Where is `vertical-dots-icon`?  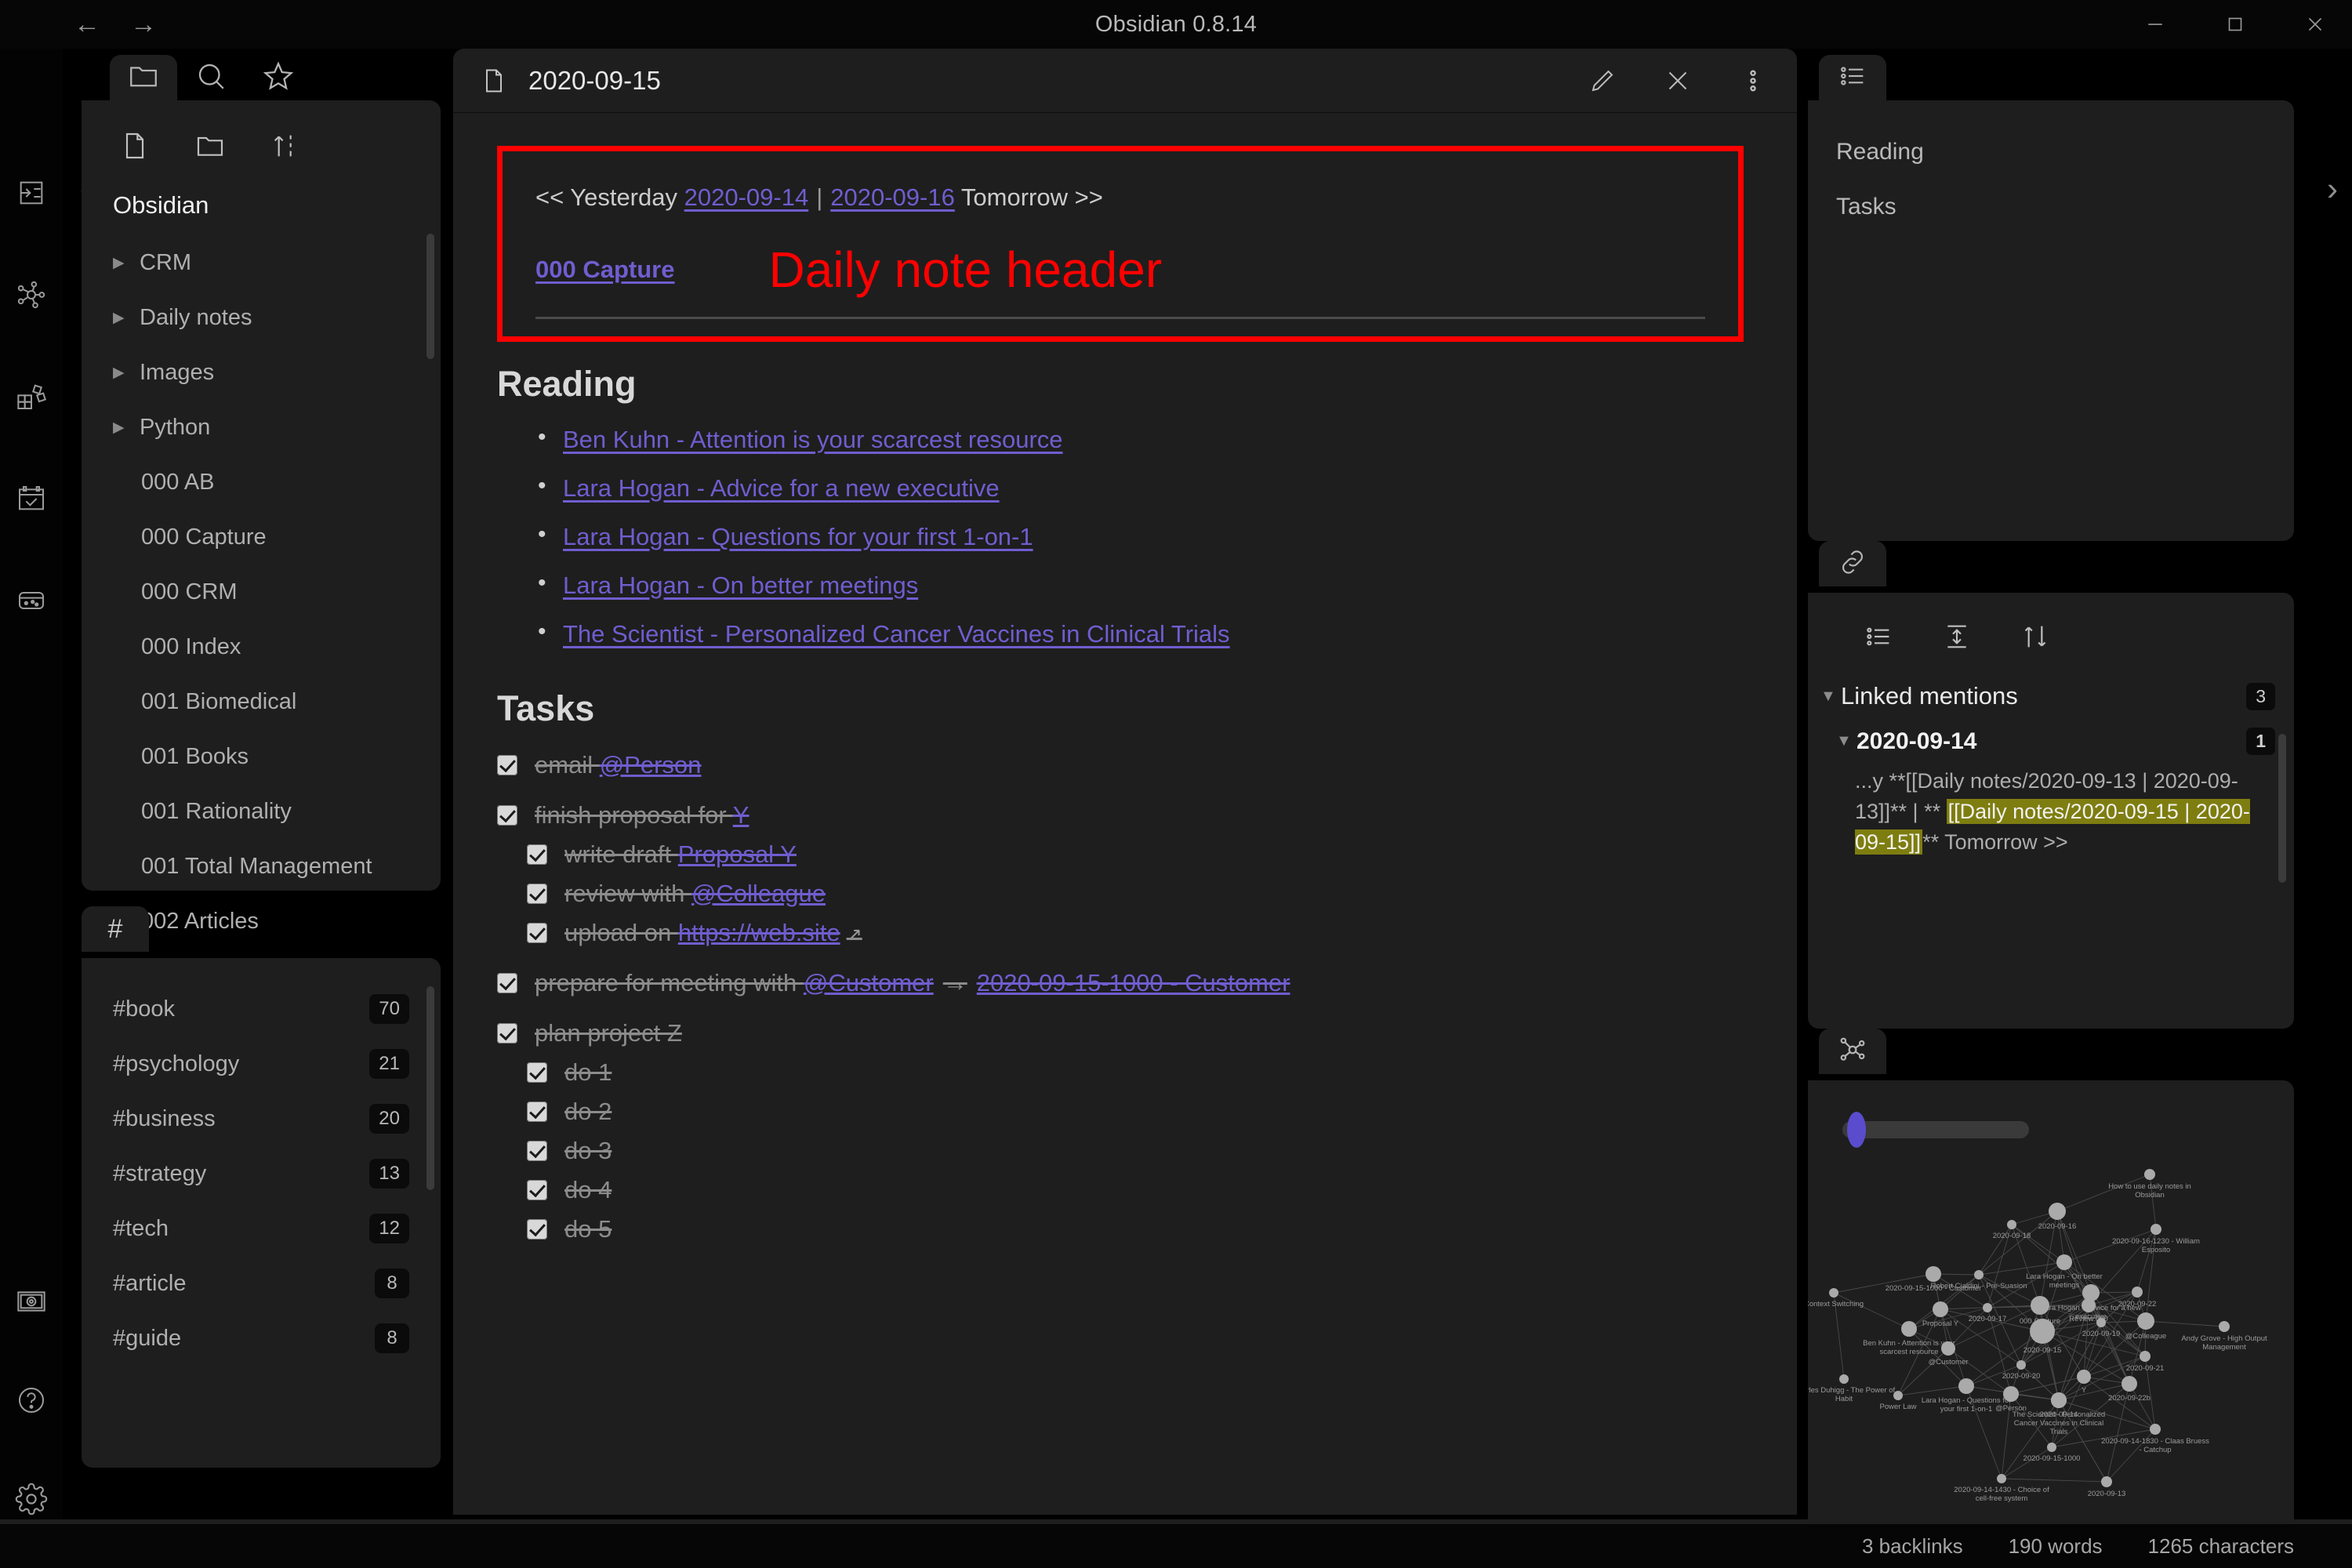
vertical-dots-icon is located at coordinates (1753, 80).